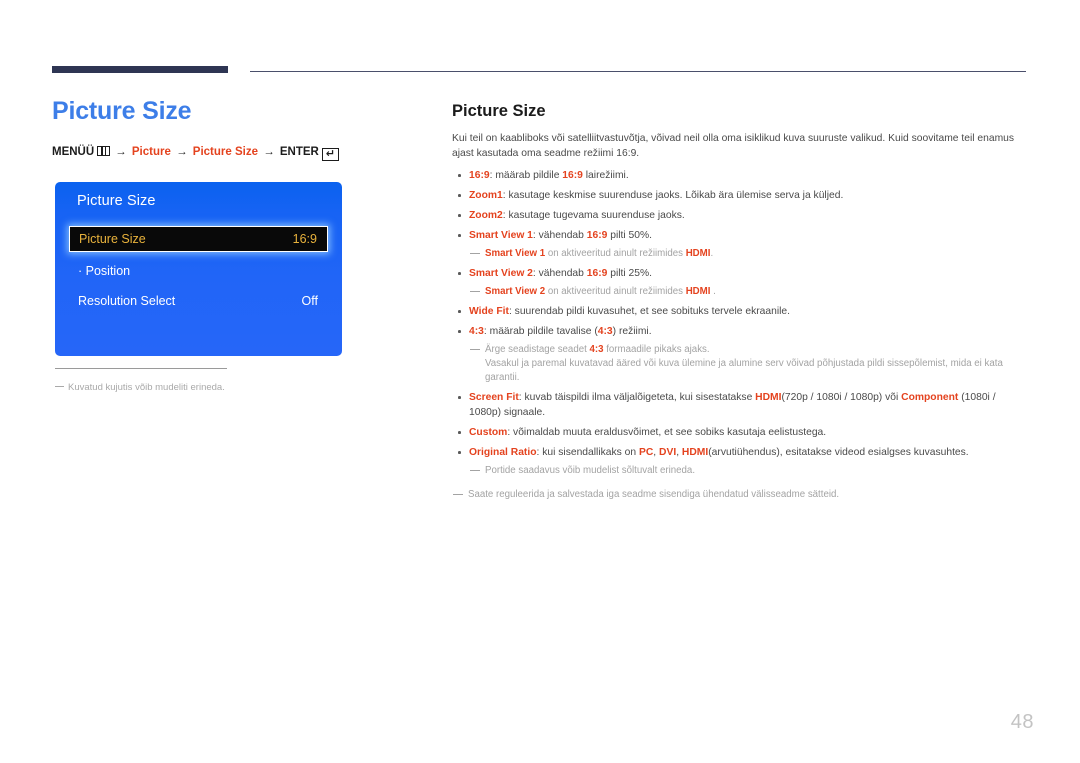 The image size is (1080, 763). I want to click on breadcrumb-arrow-3: →, so click(269, 152).